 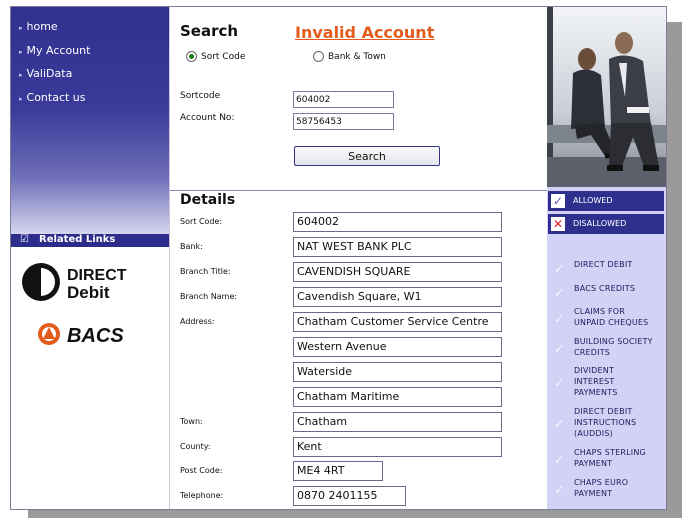 What do you see at coordinates (209, 296) in the screenshot?
I see `detail-label: Branch Name:` at bounding box center [209, 296].